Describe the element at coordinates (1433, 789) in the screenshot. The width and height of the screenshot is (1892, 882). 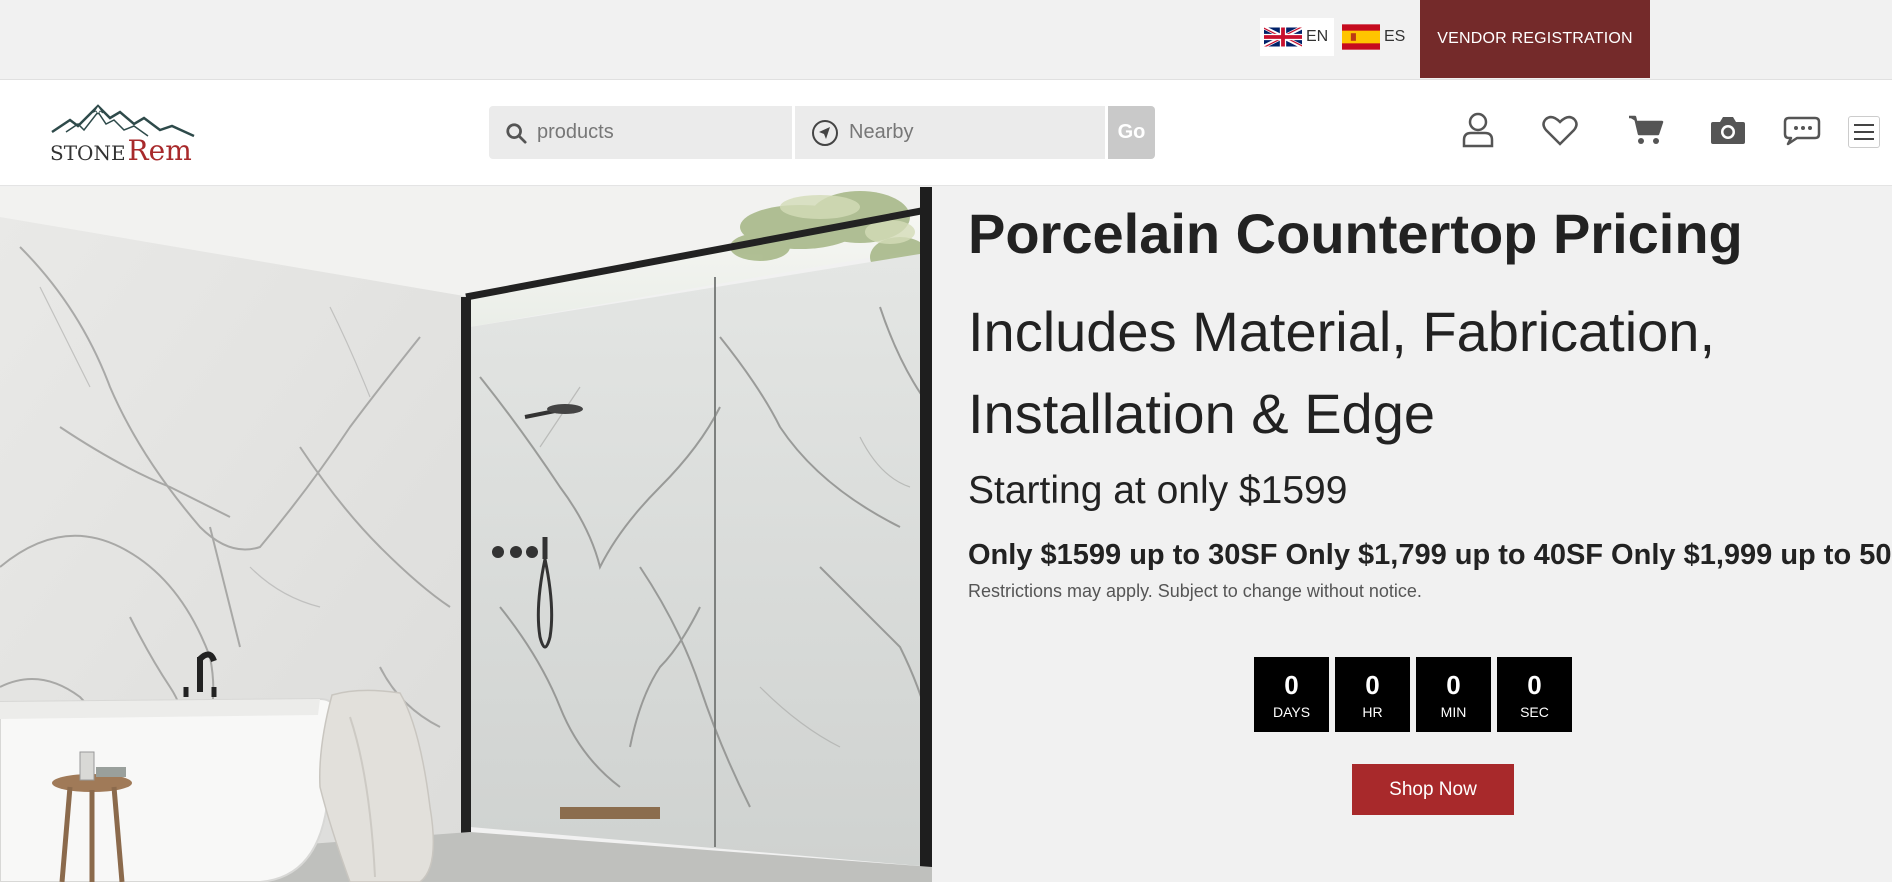
I see `shop-now-button: Shop Now` at that location.